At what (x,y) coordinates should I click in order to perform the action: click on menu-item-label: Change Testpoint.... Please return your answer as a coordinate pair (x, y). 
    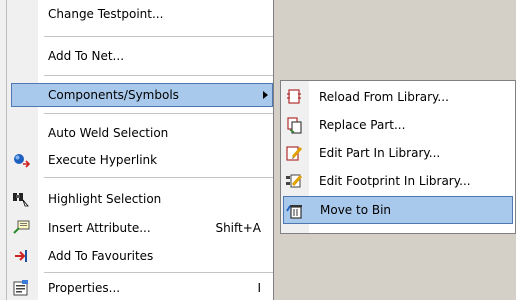
    Looking at the image, I should click on (106, 14).